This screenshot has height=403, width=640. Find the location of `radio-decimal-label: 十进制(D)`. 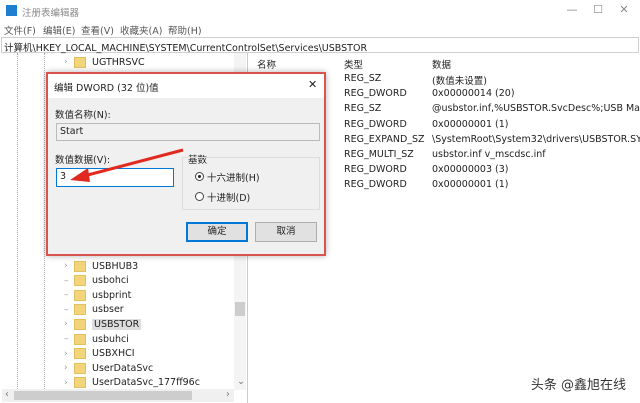

radio-decimal-label: 十进制(D) is located at coordinates (228, 197).